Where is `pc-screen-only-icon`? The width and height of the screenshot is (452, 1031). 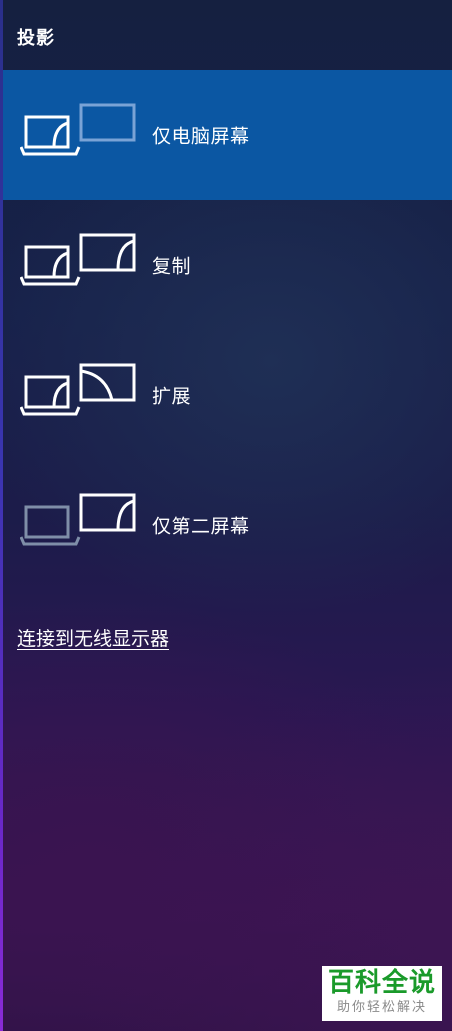
pc-screen-only-icon is located at coordinates (78, 129).